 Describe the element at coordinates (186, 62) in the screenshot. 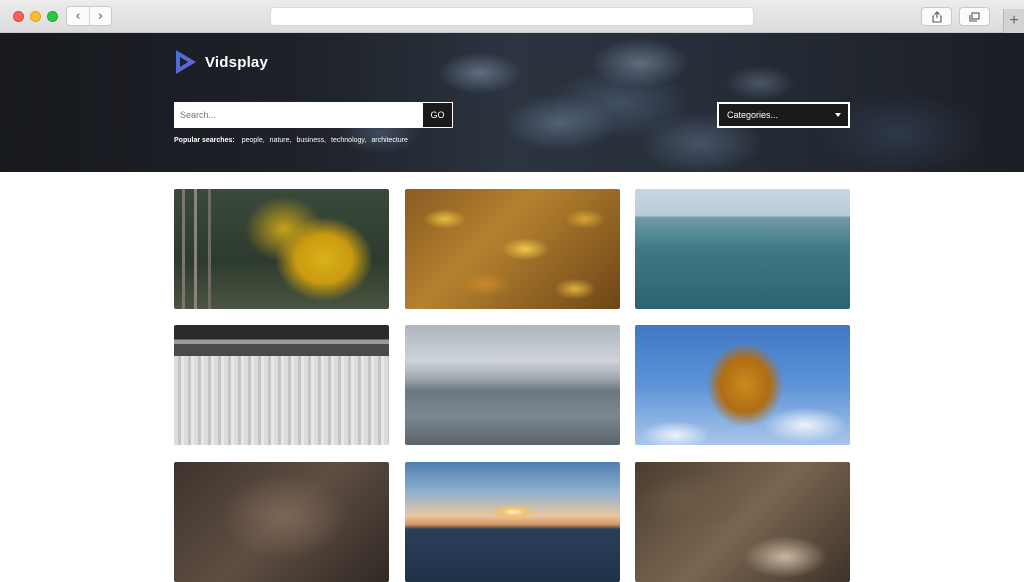

I see `play-logo-icon` at that location.